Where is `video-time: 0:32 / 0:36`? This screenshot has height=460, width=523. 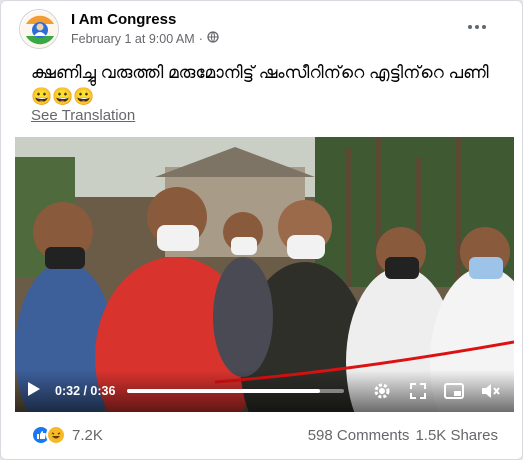
video-time: 0:32 / 0:36 is located at coordinates (85, 391).